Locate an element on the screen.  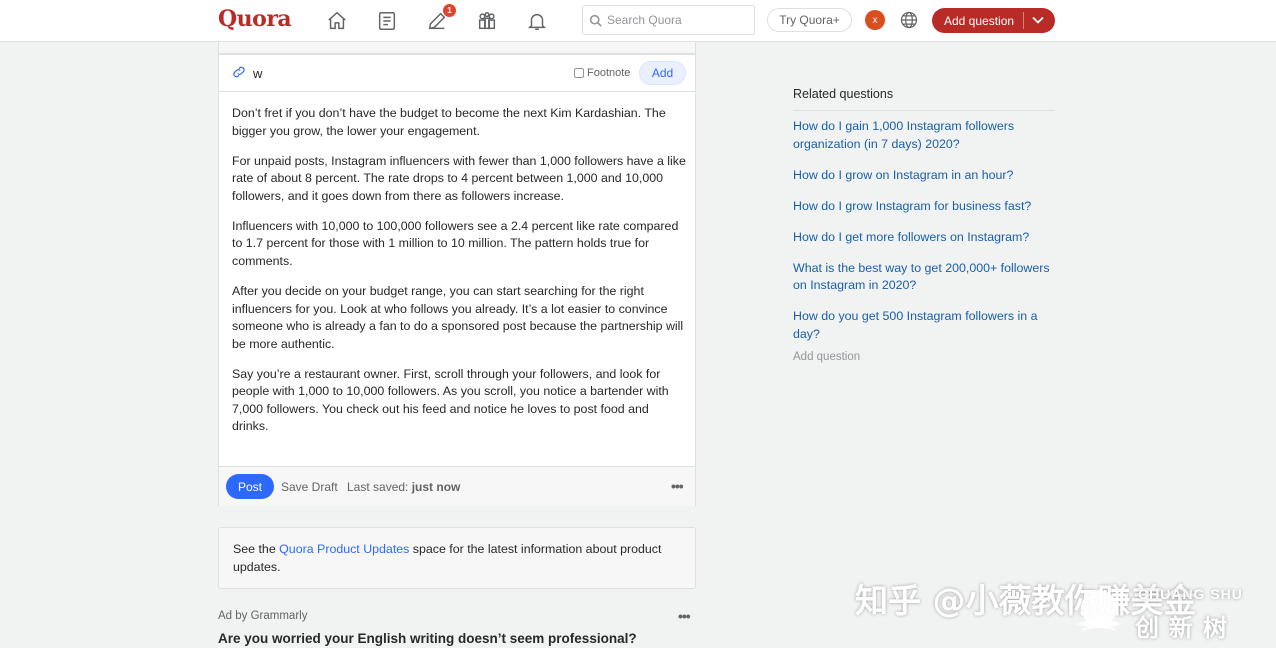
search-icon is located at coordinates (595, 20).